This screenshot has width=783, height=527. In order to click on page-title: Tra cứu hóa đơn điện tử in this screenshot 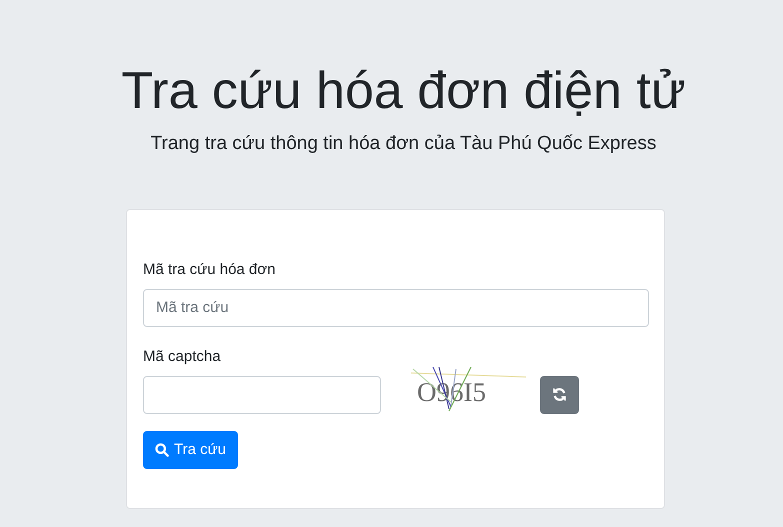, I will do `click(403, 91)`.